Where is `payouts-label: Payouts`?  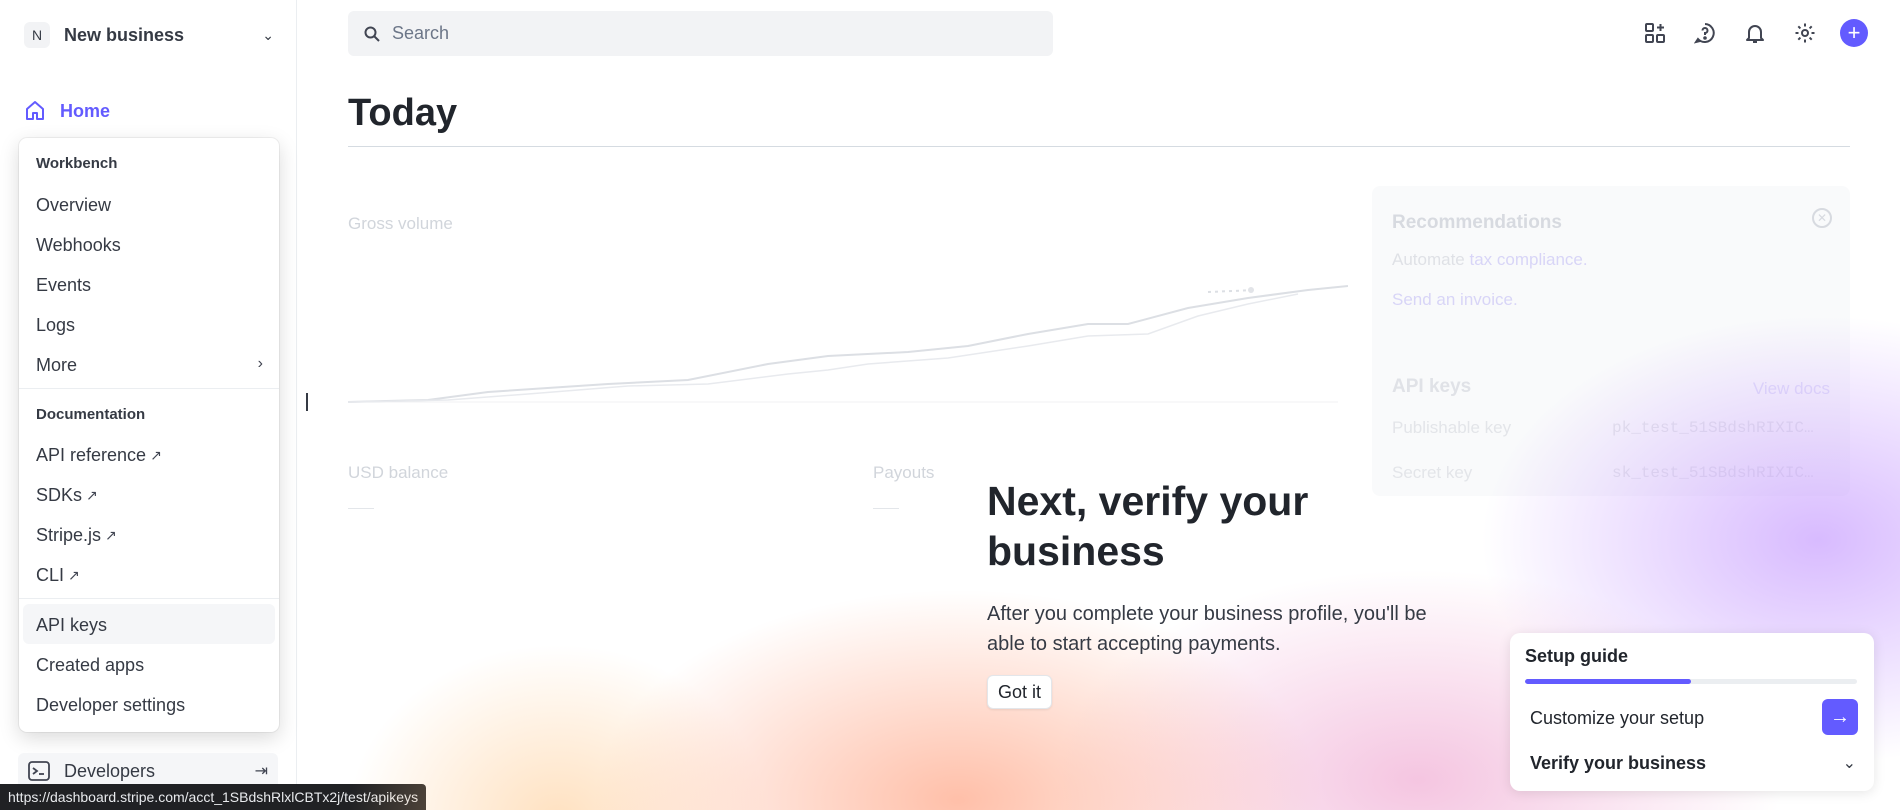
payouts-label: Payouts is located at coordinates (904, 472).